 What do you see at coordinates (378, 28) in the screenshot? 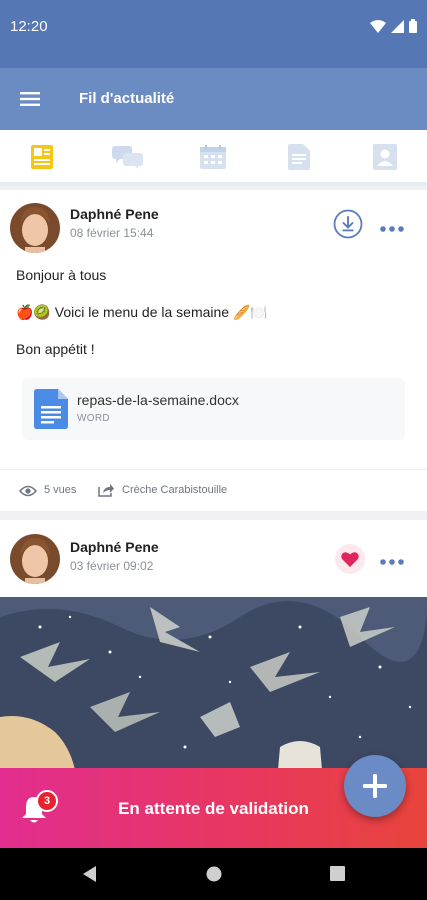
I see `wifi-icon` at bounding box center [378, 28].